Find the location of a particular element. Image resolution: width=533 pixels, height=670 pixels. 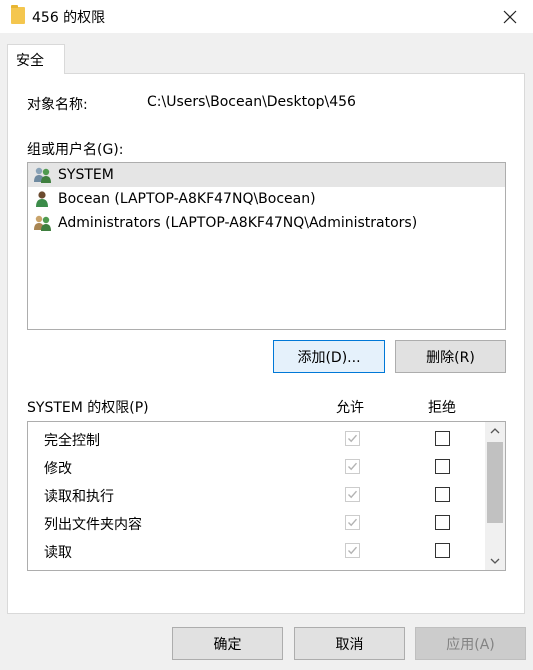

scroll-down-button is located at coordinates (495, 561).